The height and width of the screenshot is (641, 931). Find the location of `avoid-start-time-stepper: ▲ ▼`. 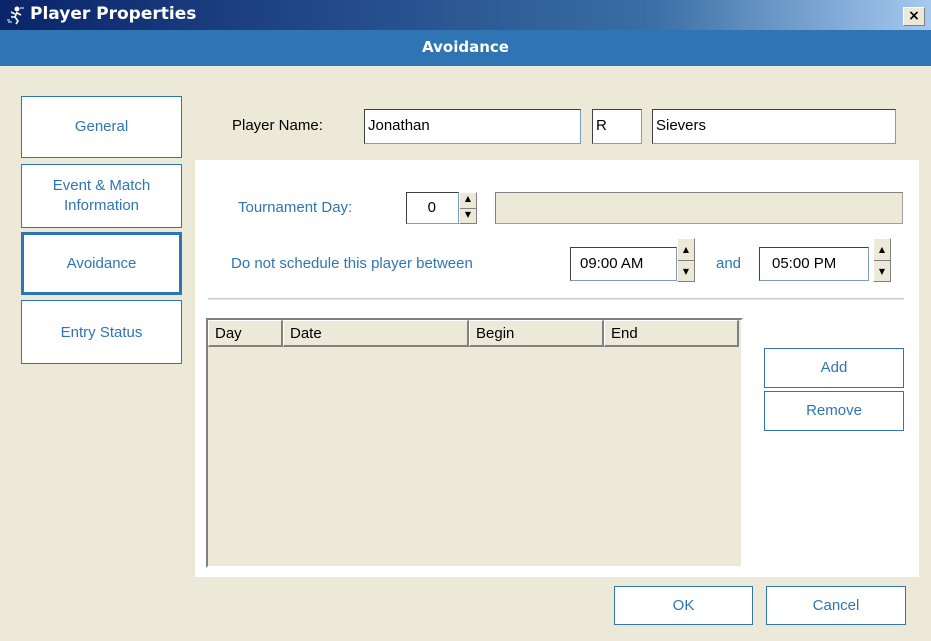

avoid-start-time-stepper: ▲ ▼ is located at coordinates (686, 260).